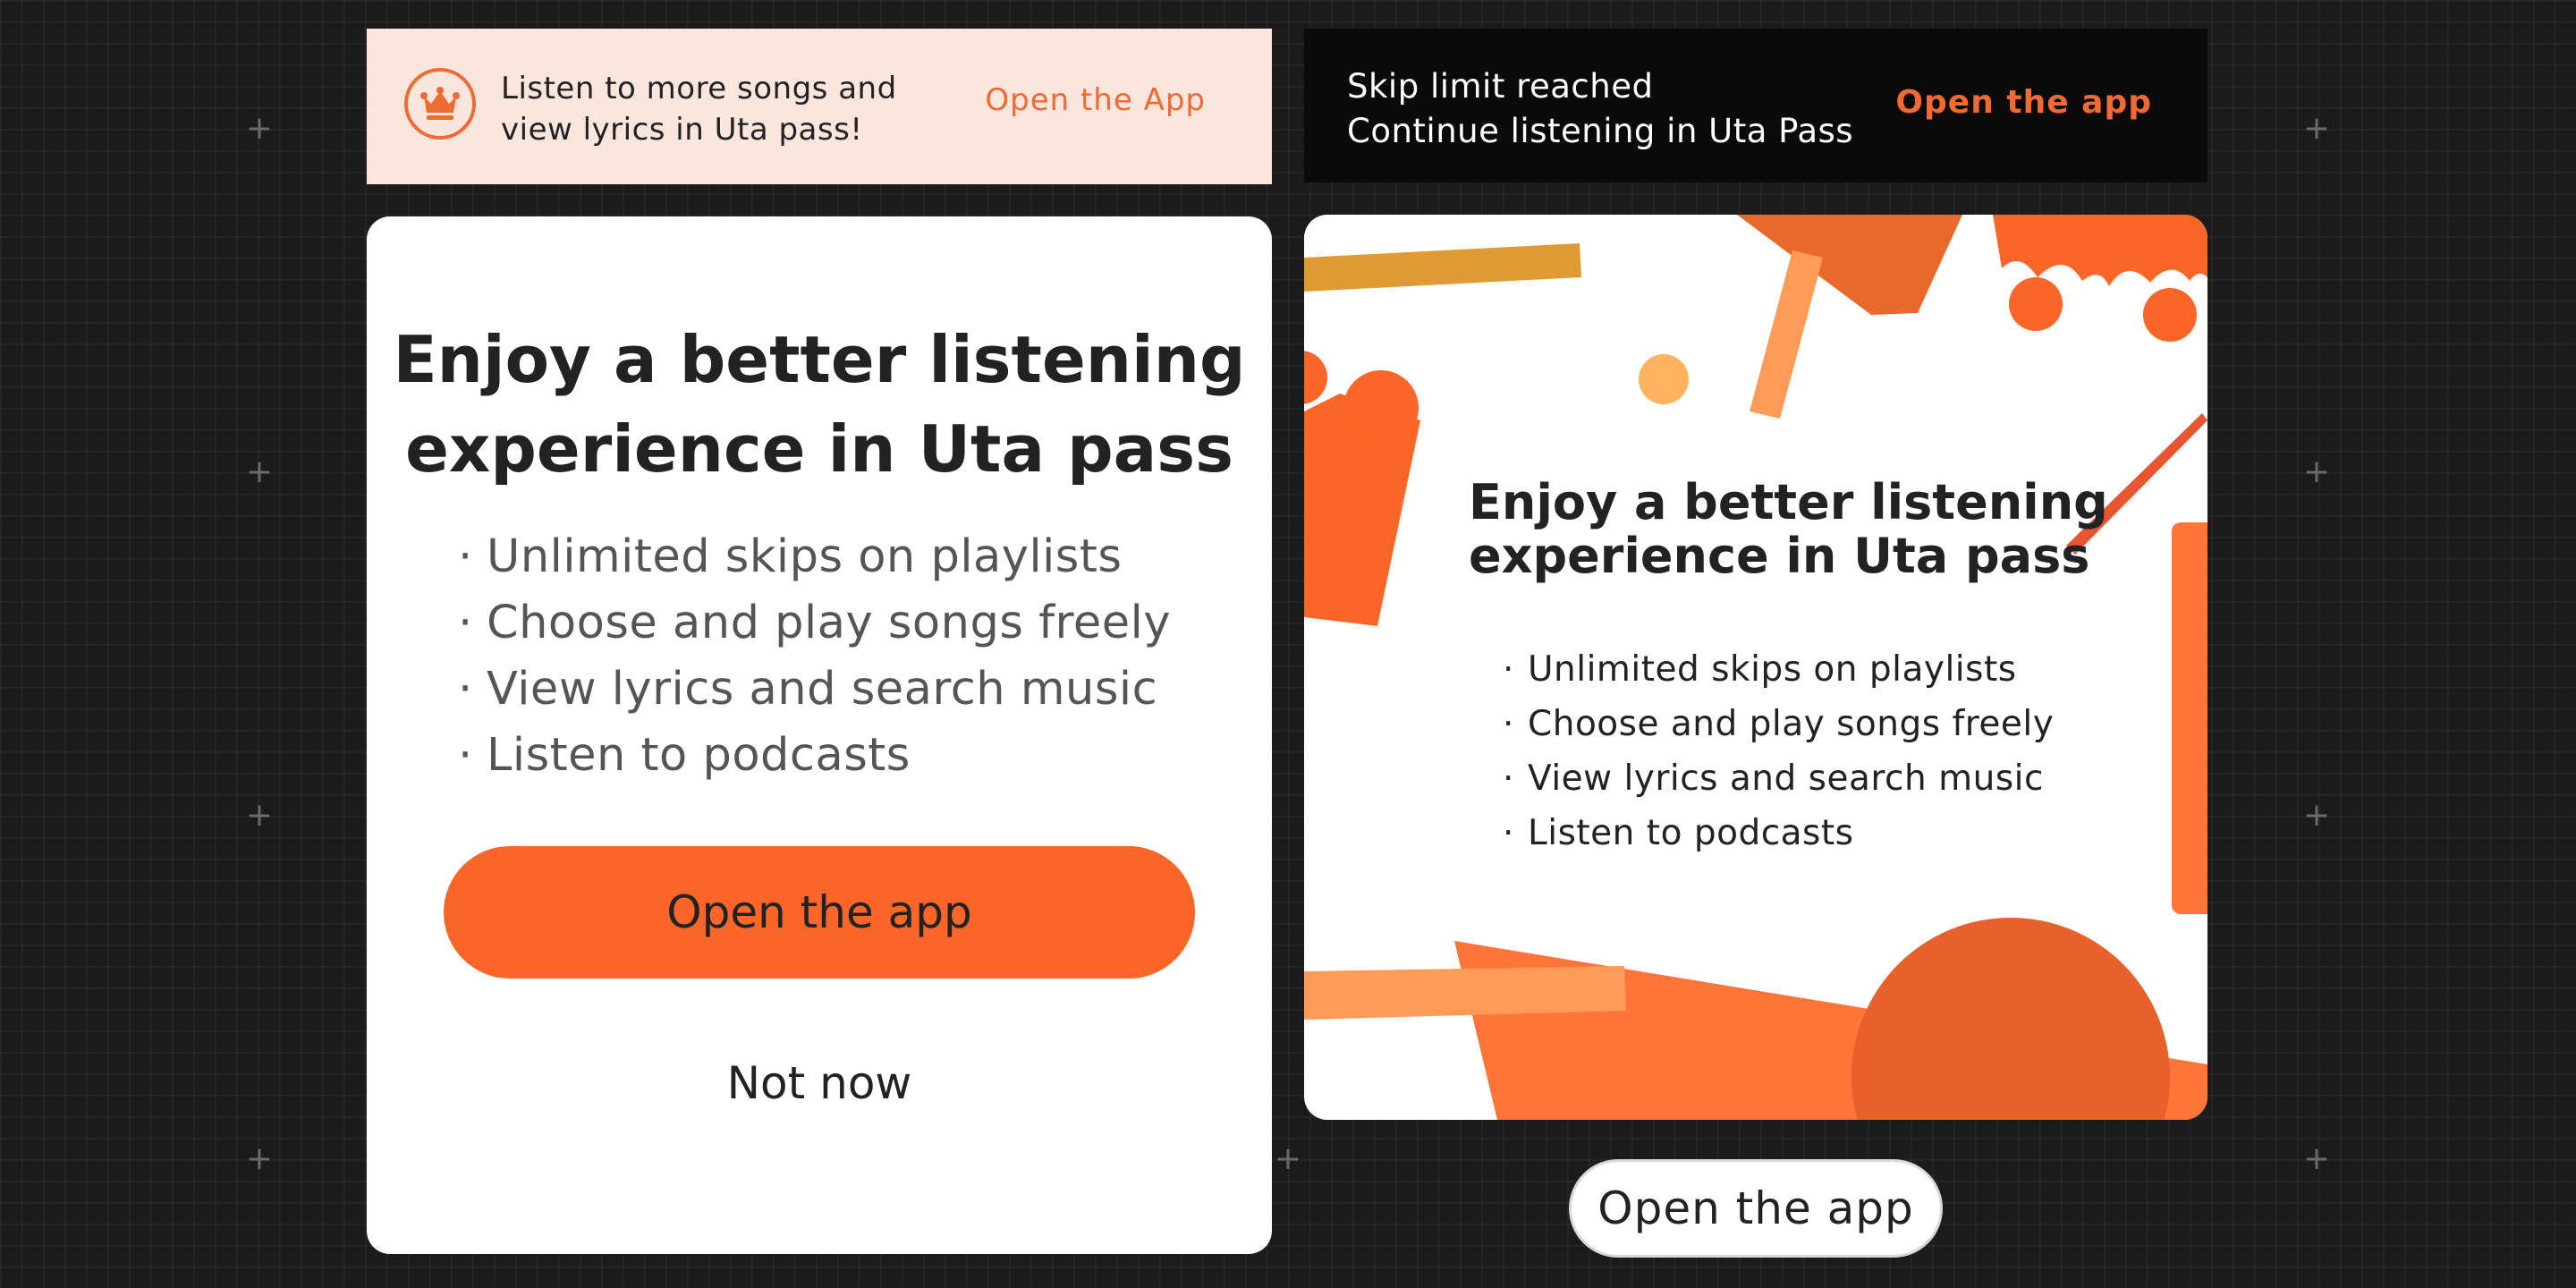 The width and height of the screenshot is (2576, 1288). What do you see at coordinates (2023, 102) in the screenshot?
I see `open-app-link: Open the app` at bounding box center [2023, 102].